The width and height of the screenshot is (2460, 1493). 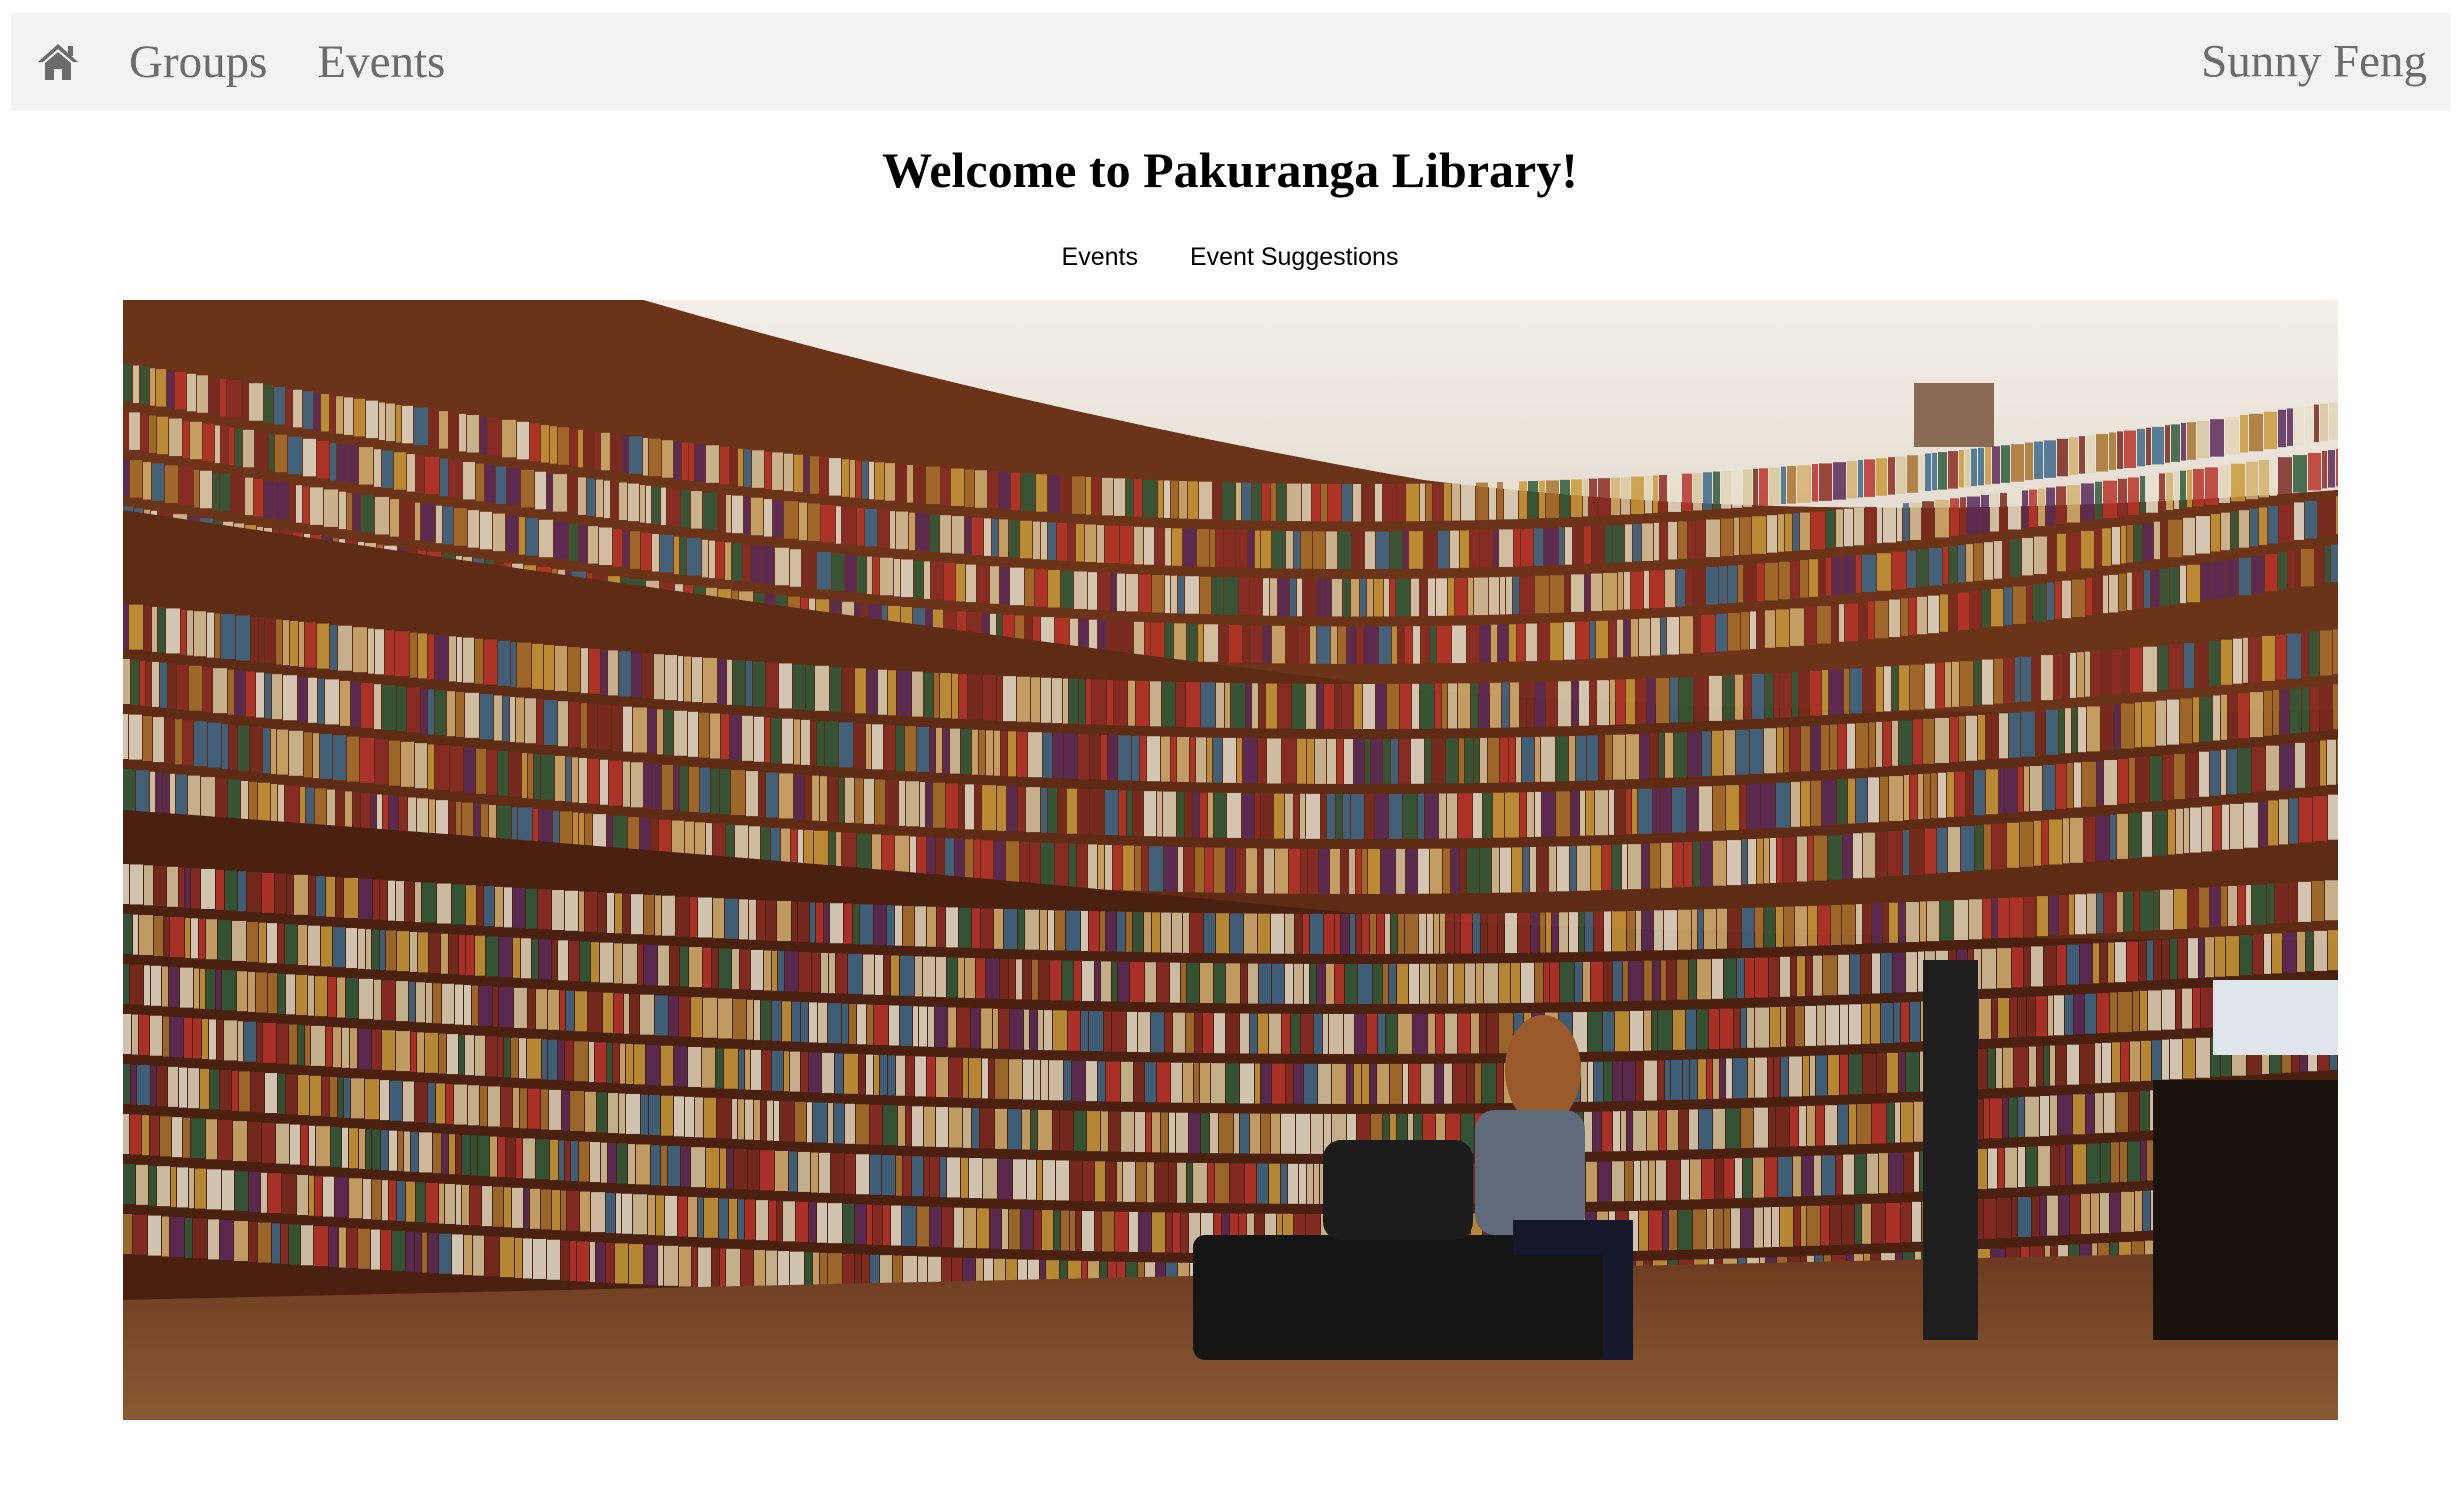 What do you see at coordinates (1294, 257) in the screenshot?
I see `subnav-event-suggestions-link: Event Suggestions` at bounding box center [1294, 257].